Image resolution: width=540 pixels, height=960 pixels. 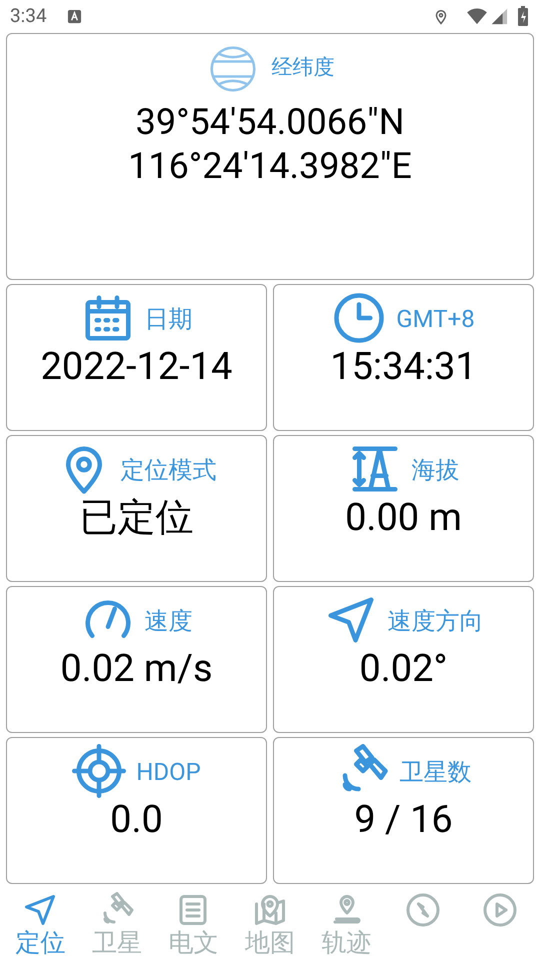 What do you see at coordinates (193, 923) in the screenshot?
I see `nav-tab: 电文` at bounding box center [193, 923].